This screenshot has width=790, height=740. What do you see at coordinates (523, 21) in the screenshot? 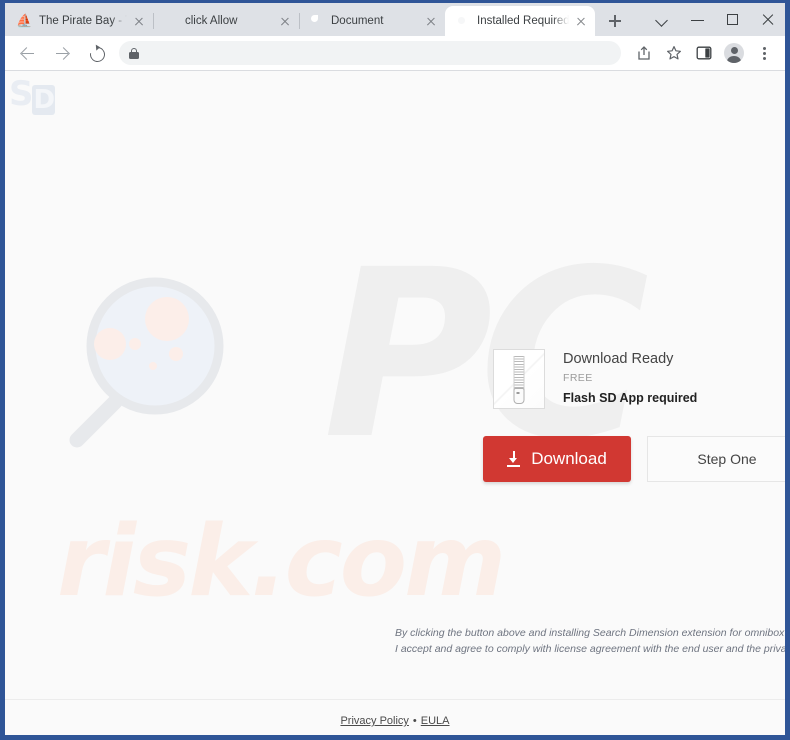
I see `tab-title: Installed Required` at bounding box center [523, 21].